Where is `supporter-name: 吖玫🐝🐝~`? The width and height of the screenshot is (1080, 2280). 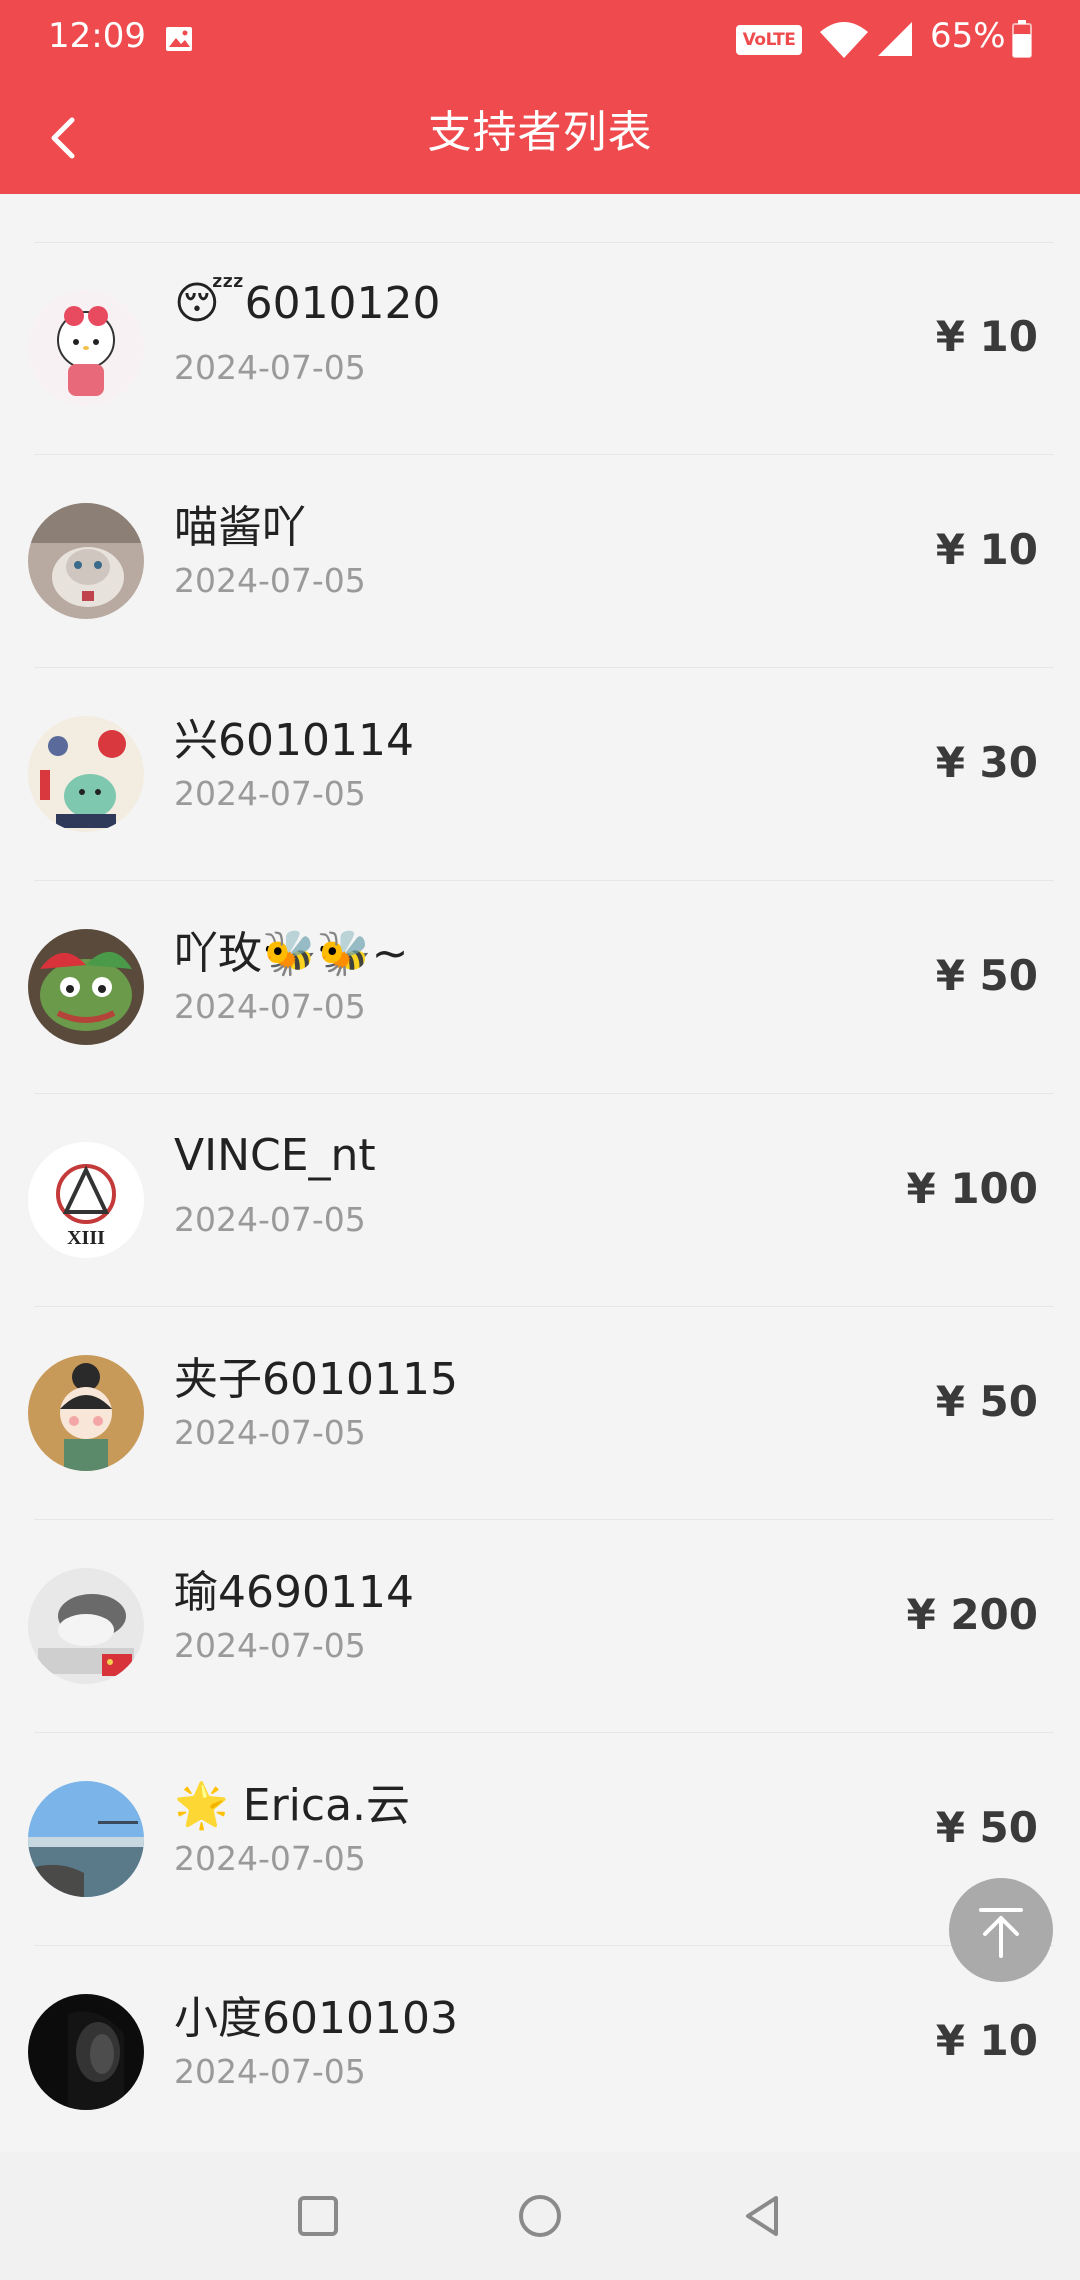
supporter-name: 吖玫🐝🐝~ is located at coordinates (291, 953).